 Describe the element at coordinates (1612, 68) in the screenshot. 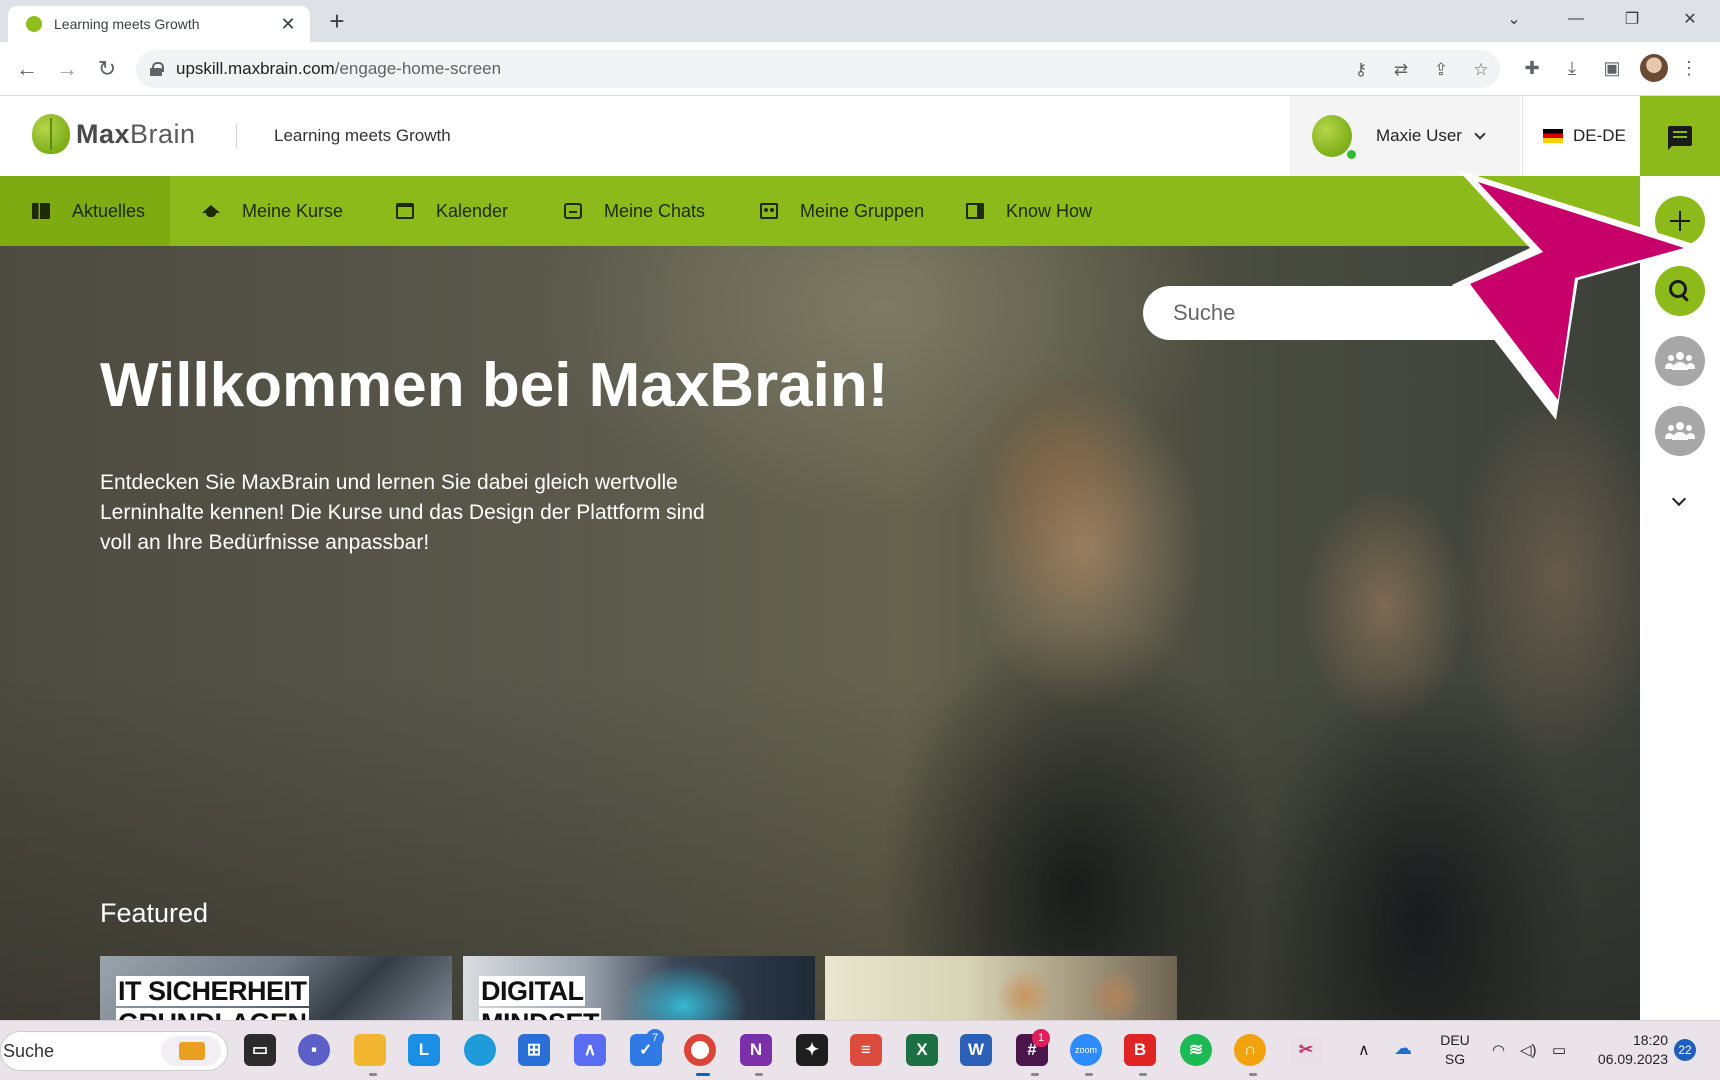

I see `side-panel-icon: ▣` at that location.